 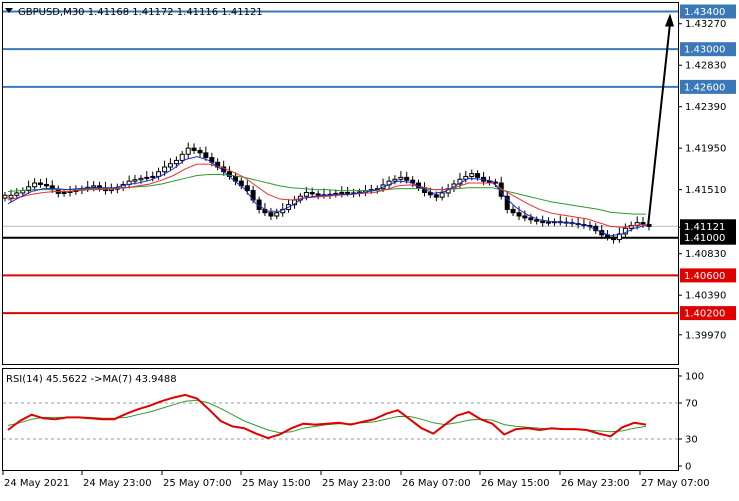 What do you see at coordinates (704, 87) in the screenshot?
I see `level-tag-label: 1.42600` at bounding box center [704, 87].